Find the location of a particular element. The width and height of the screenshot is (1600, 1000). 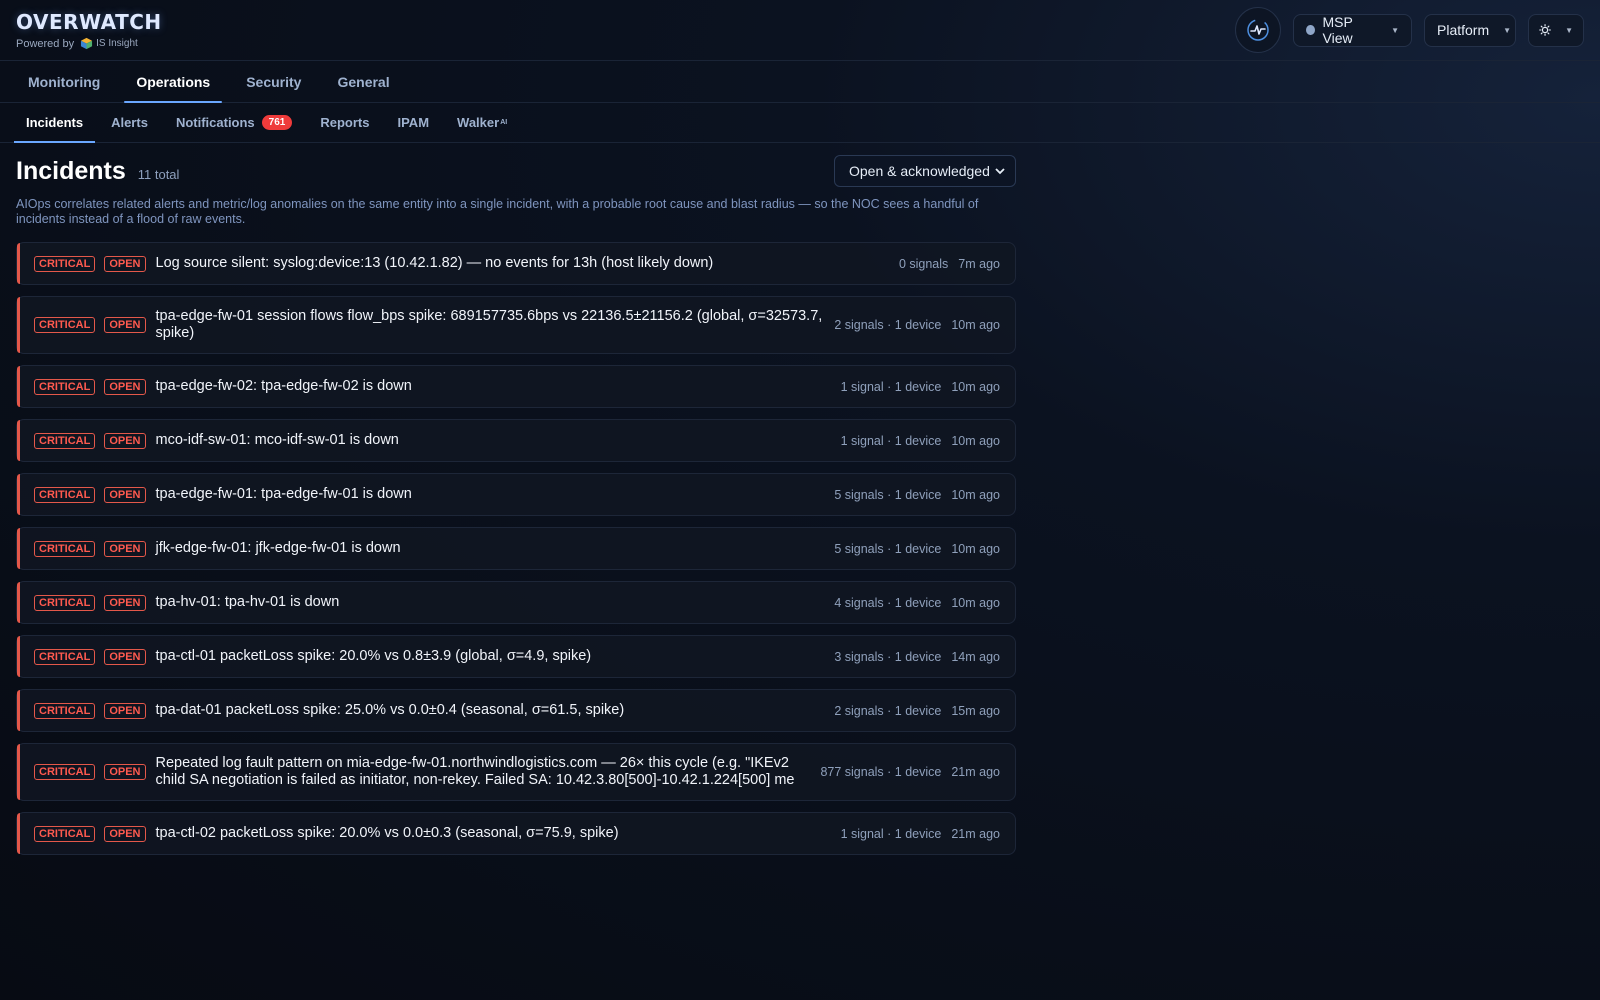

subtab-walker: Walker AI is located at coordinates (482, 122).